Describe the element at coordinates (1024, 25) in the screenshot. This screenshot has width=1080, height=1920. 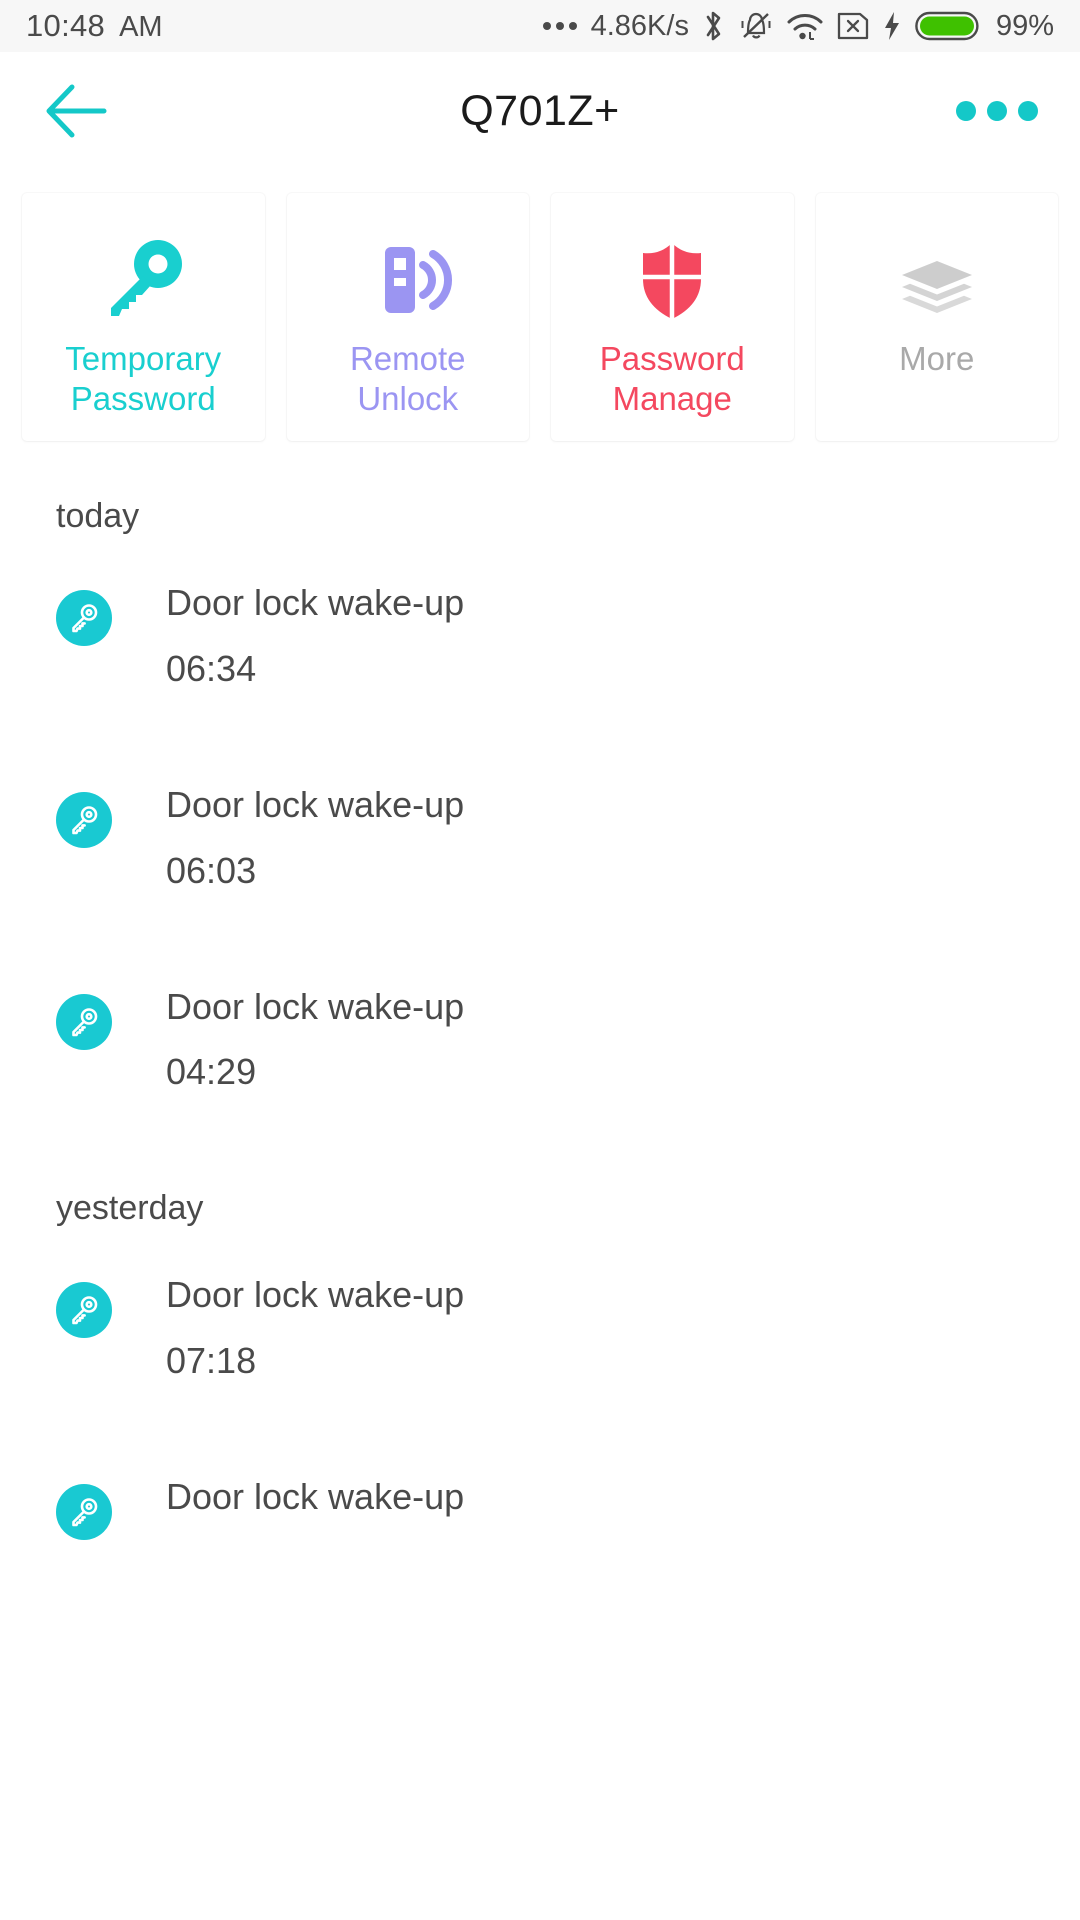
I see `battery-percent-label: 99%` at that location.